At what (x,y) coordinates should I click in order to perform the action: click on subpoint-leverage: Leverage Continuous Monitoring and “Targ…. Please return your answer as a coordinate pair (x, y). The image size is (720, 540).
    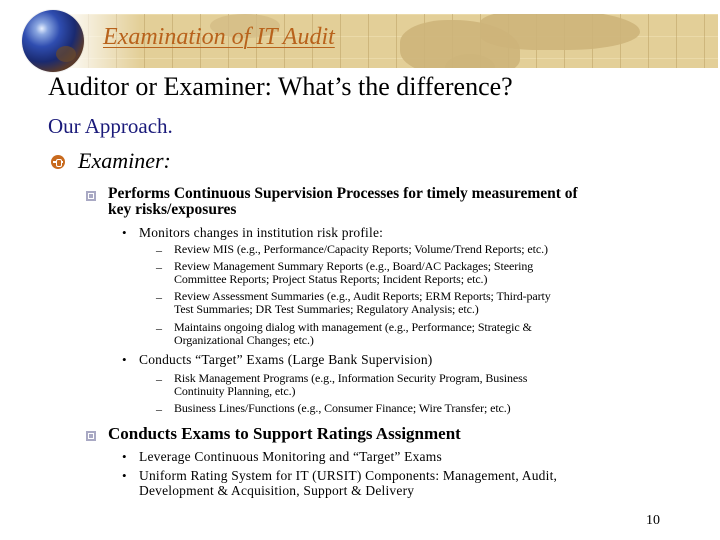
    Looking at the image, I should click on (290, 456).